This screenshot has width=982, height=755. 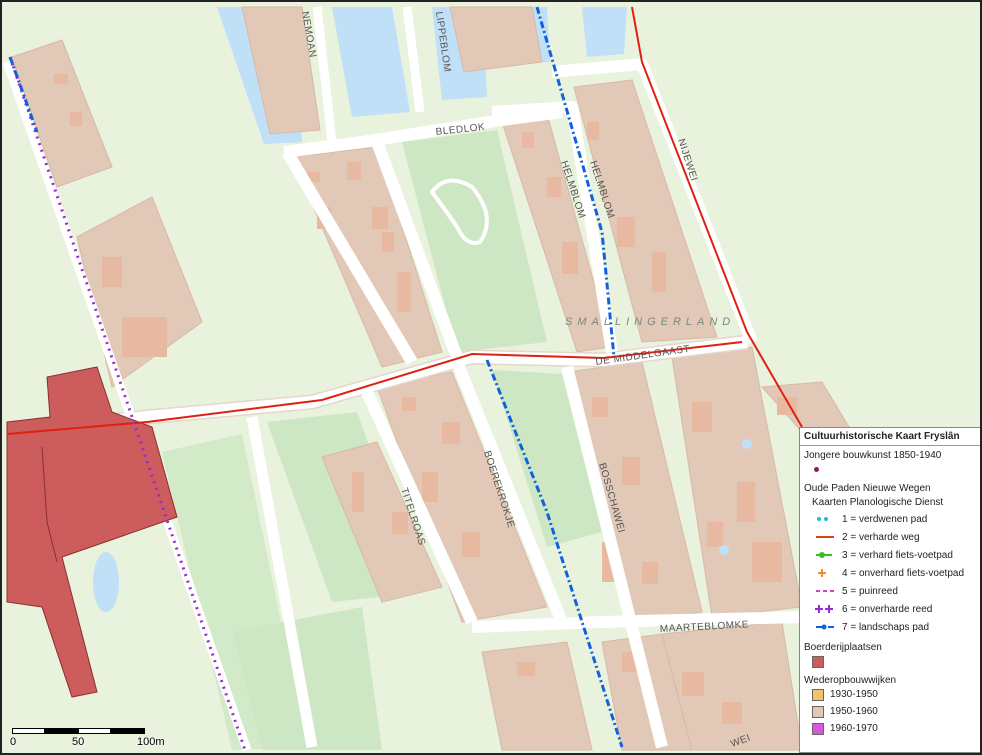 I want to click on legend-label-verdwenen-pad: 1 = verdwenen pad, so click(x=885, y=519).